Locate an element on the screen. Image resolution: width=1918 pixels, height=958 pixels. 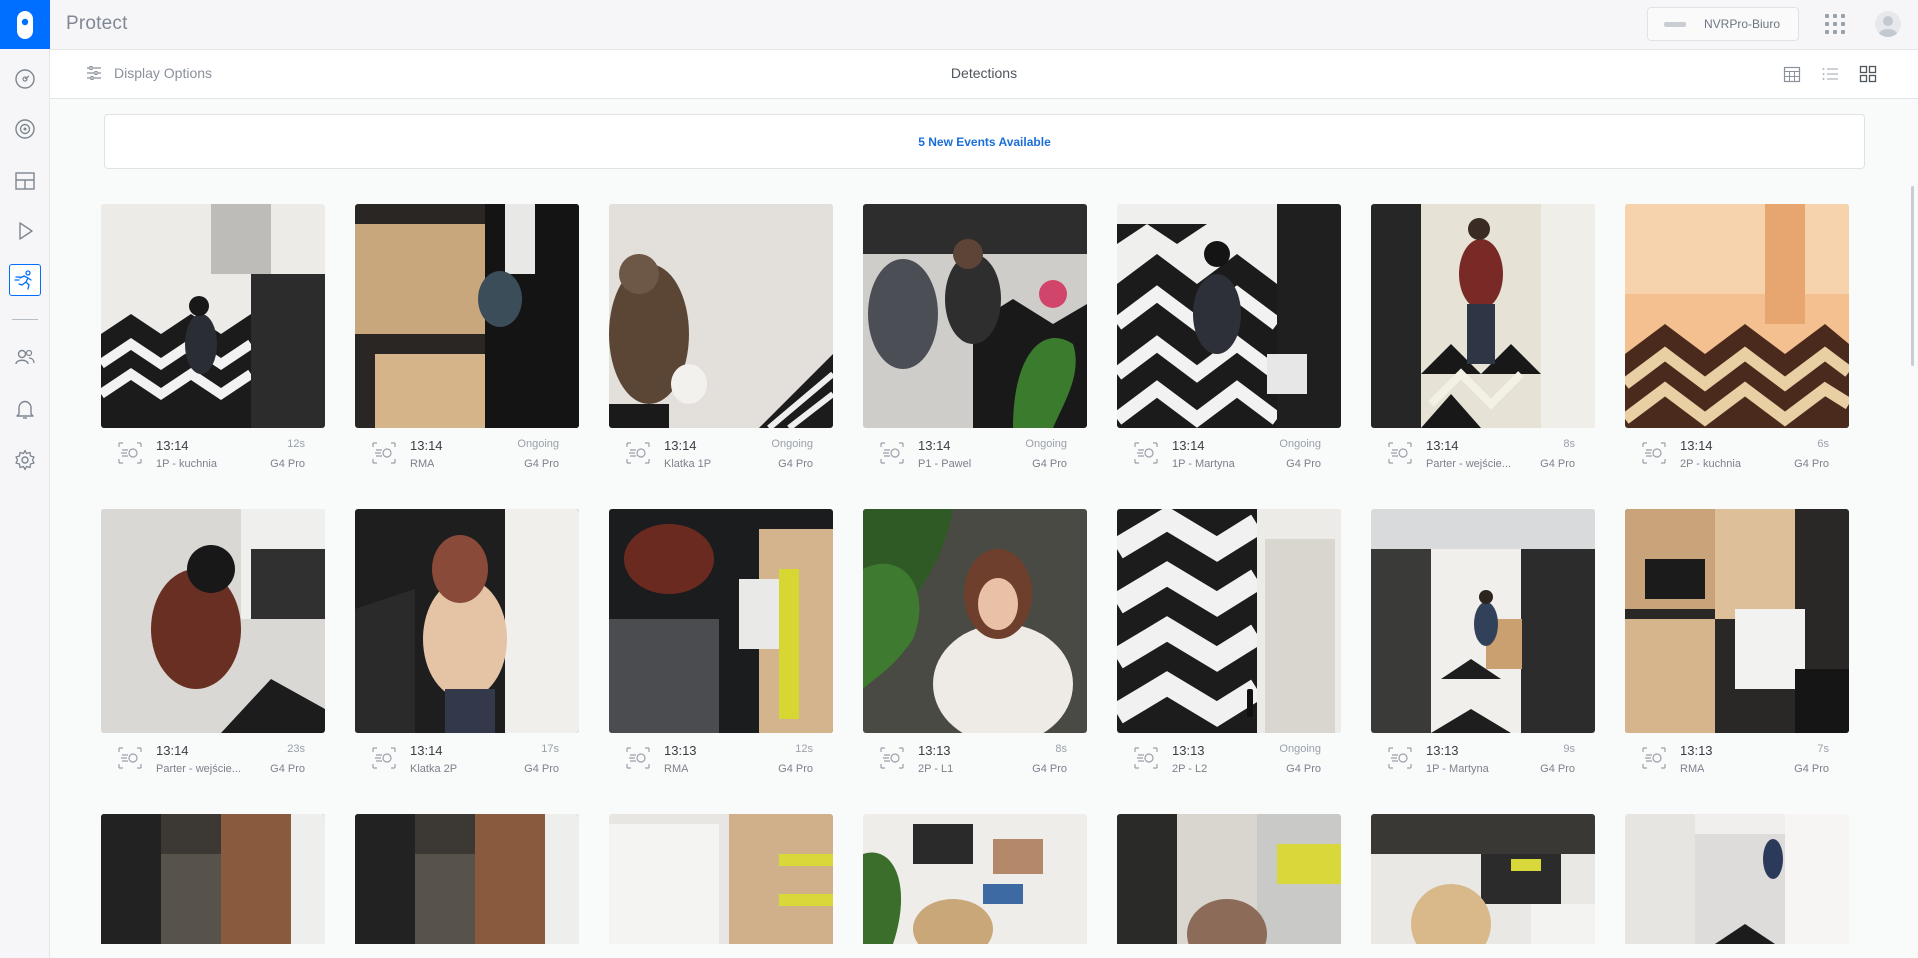
calendar-view-button is located at coordinates (1792, 74).